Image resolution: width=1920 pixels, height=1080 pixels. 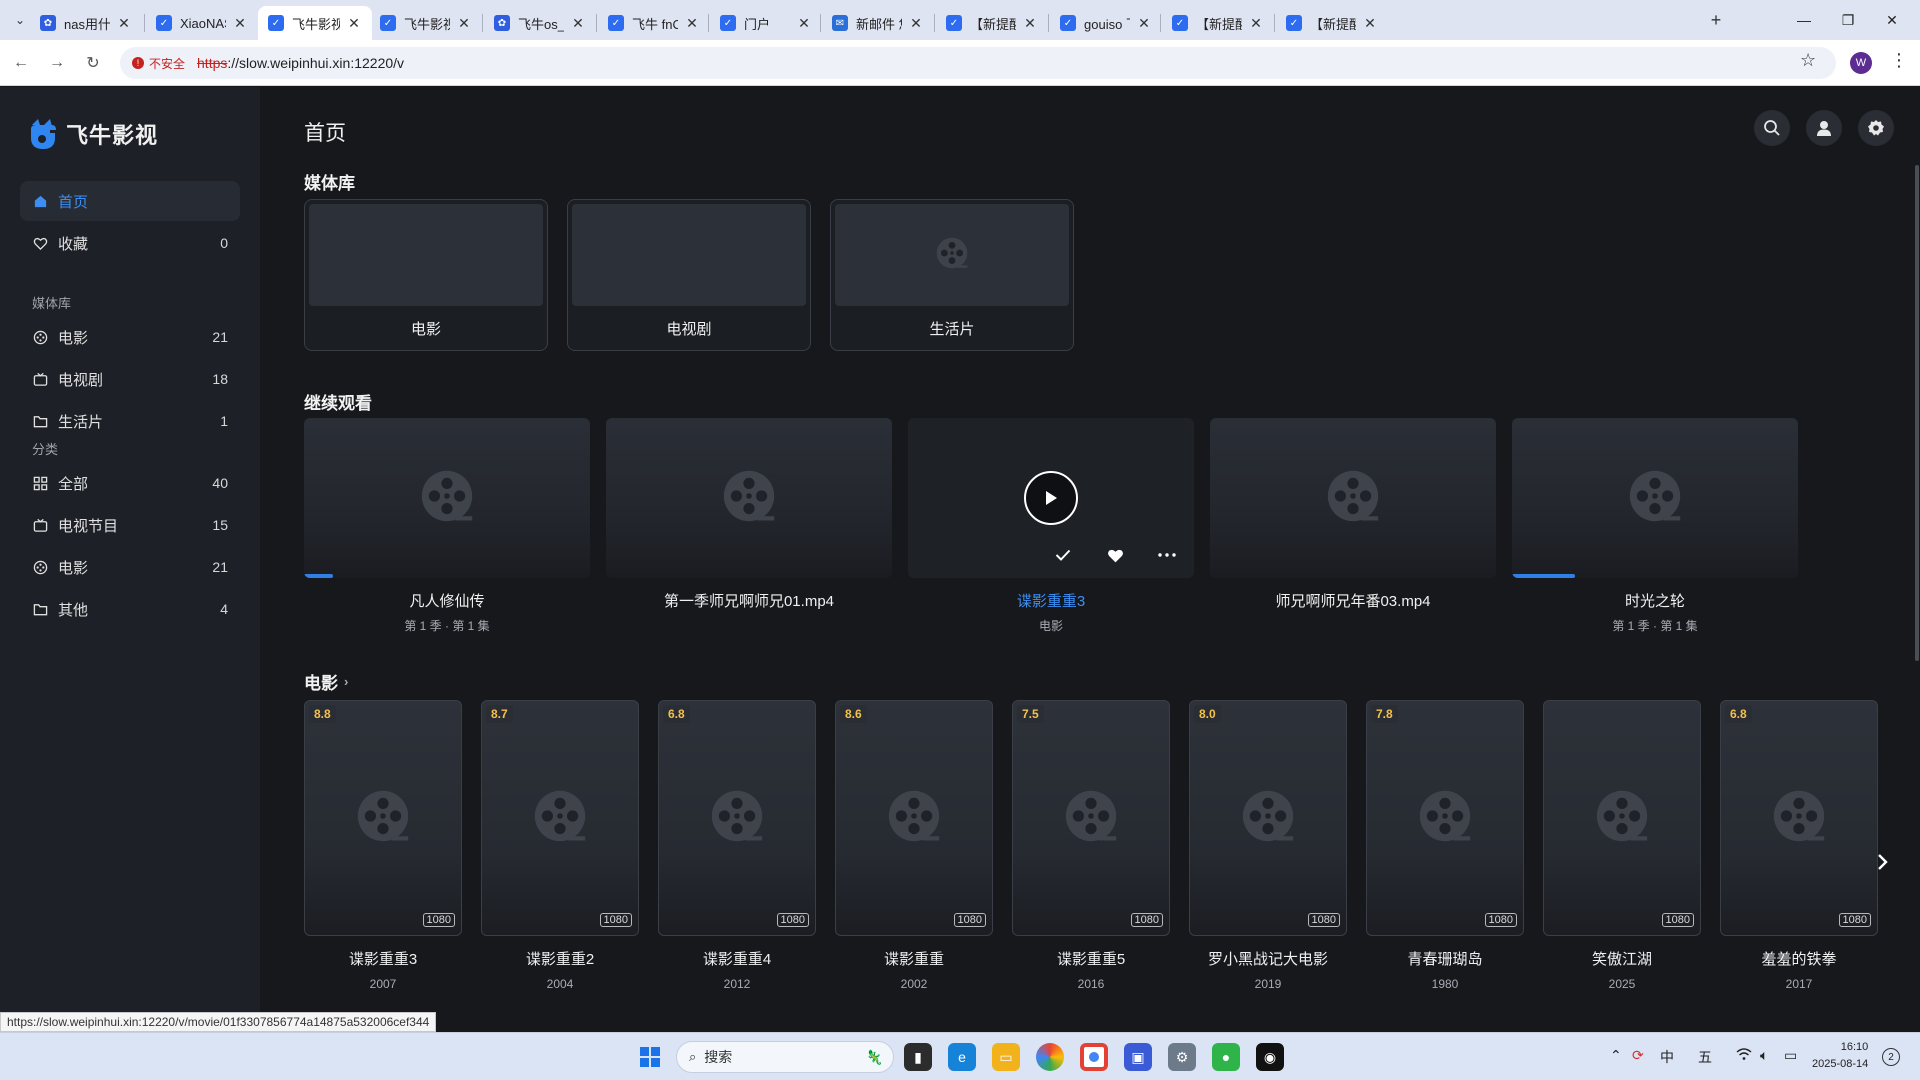 I want to click on taskbar-search: ⌕ 搜索 🦎, so click(x=785, y=1057).